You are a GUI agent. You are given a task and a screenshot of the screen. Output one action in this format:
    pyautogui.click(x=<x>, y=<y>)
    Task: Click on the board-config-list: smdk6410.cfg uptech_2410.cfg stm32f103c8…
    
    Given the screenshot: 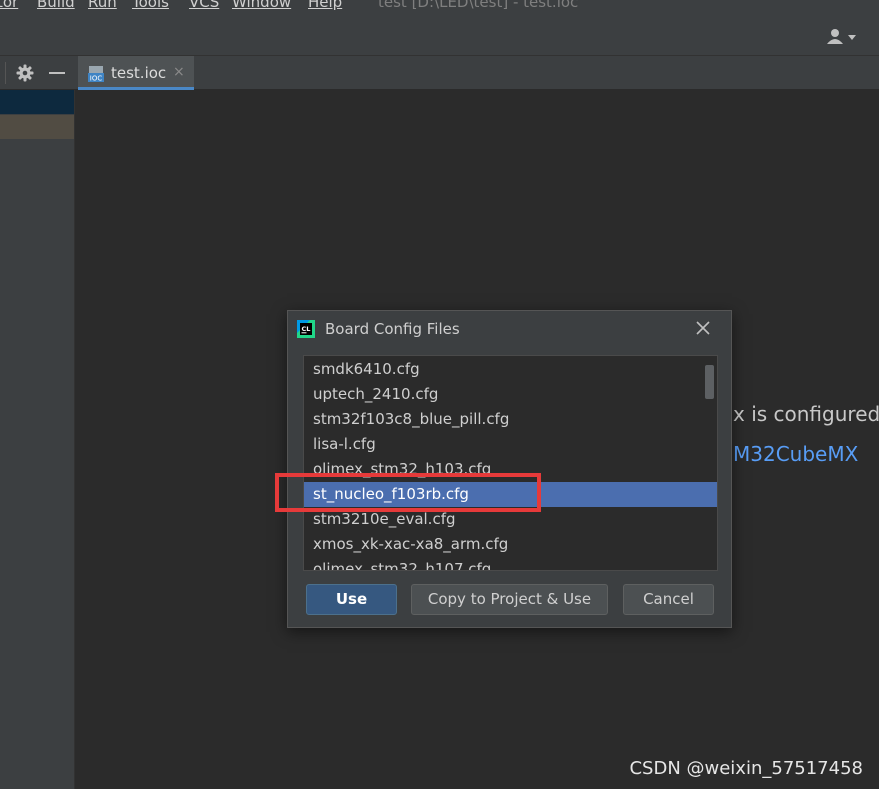 What is the action you would take?
    pyautogui.click(x=510, y=463)
    